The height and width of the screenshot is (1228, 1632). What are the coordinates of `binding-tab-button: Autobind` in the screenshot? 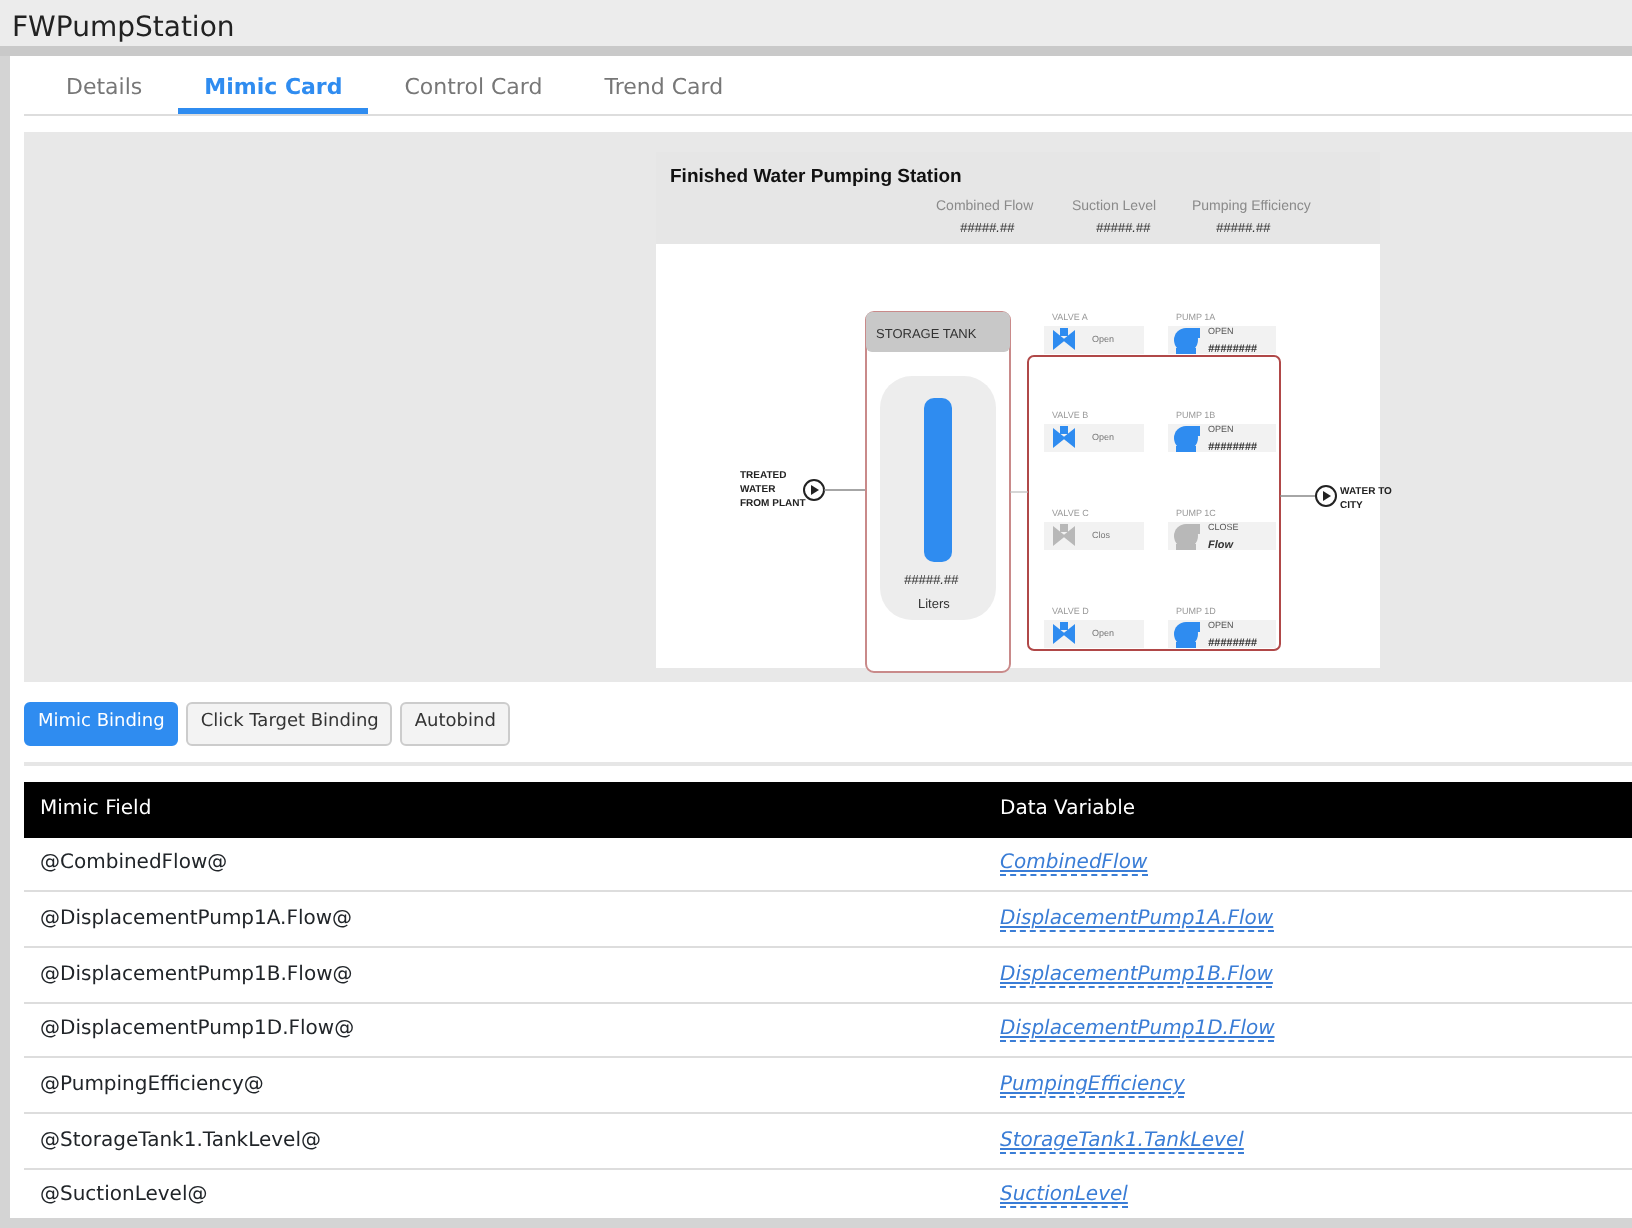 It's located at (455, 723).